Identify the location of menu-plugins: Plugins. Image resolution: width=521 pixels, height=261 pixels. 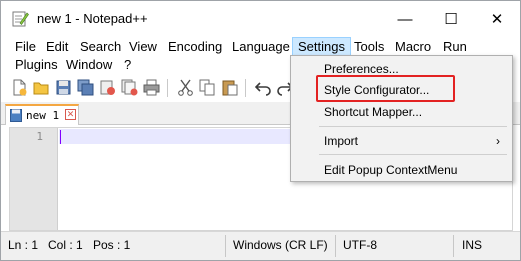
(36, 65).